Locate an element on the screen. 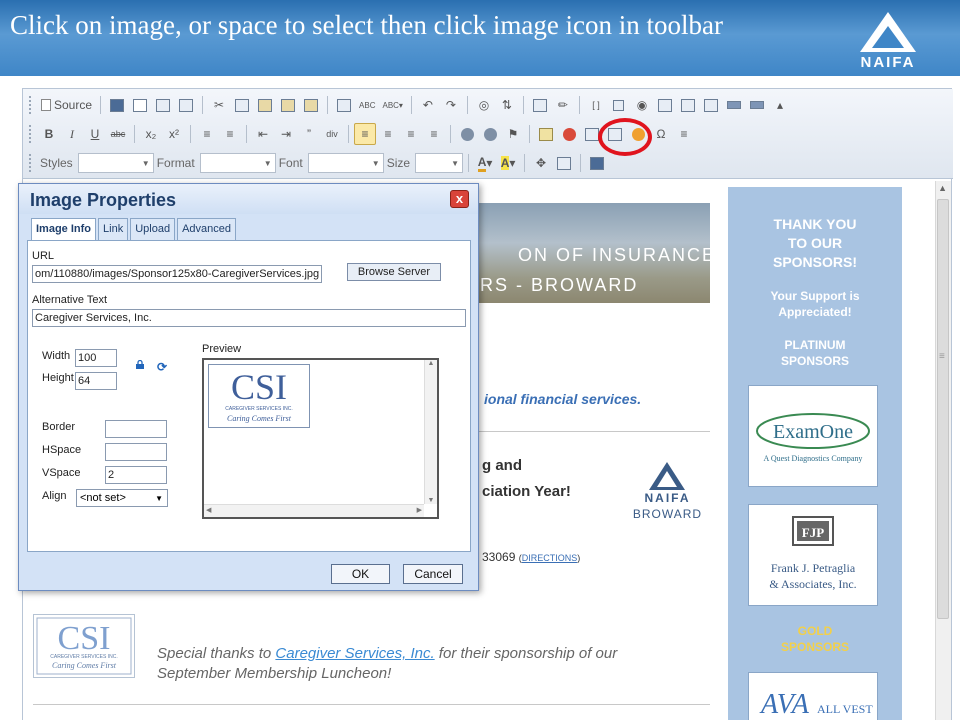  show-blocks-button is located at coordinates (564, 163).